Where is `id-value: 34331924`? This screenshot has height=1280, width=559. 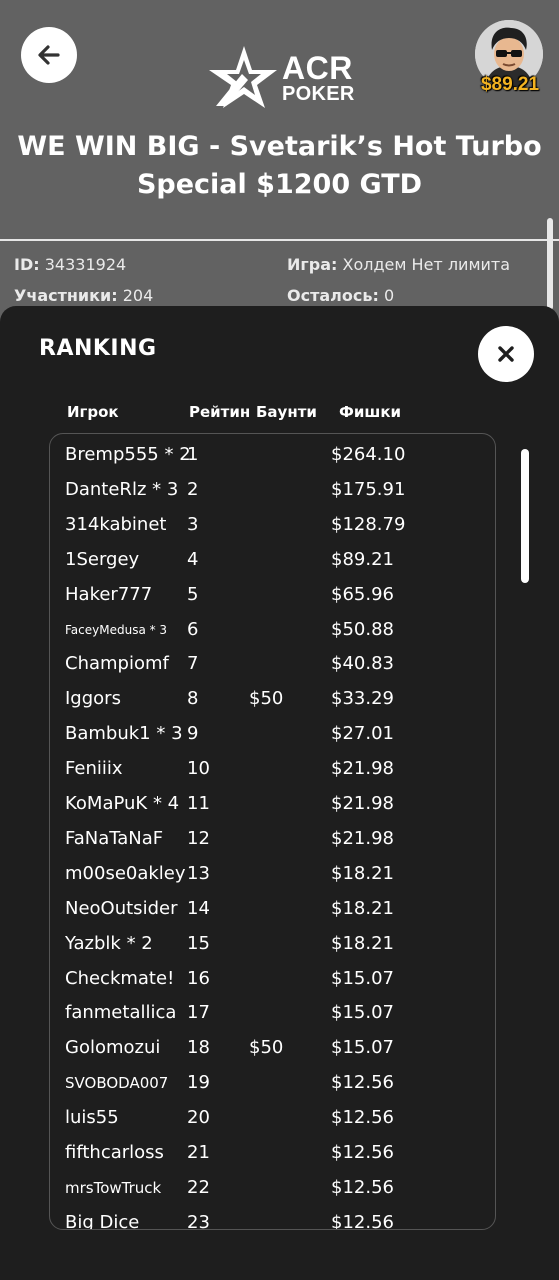 id-value: 34331924 is located at coordinates (85, 264).